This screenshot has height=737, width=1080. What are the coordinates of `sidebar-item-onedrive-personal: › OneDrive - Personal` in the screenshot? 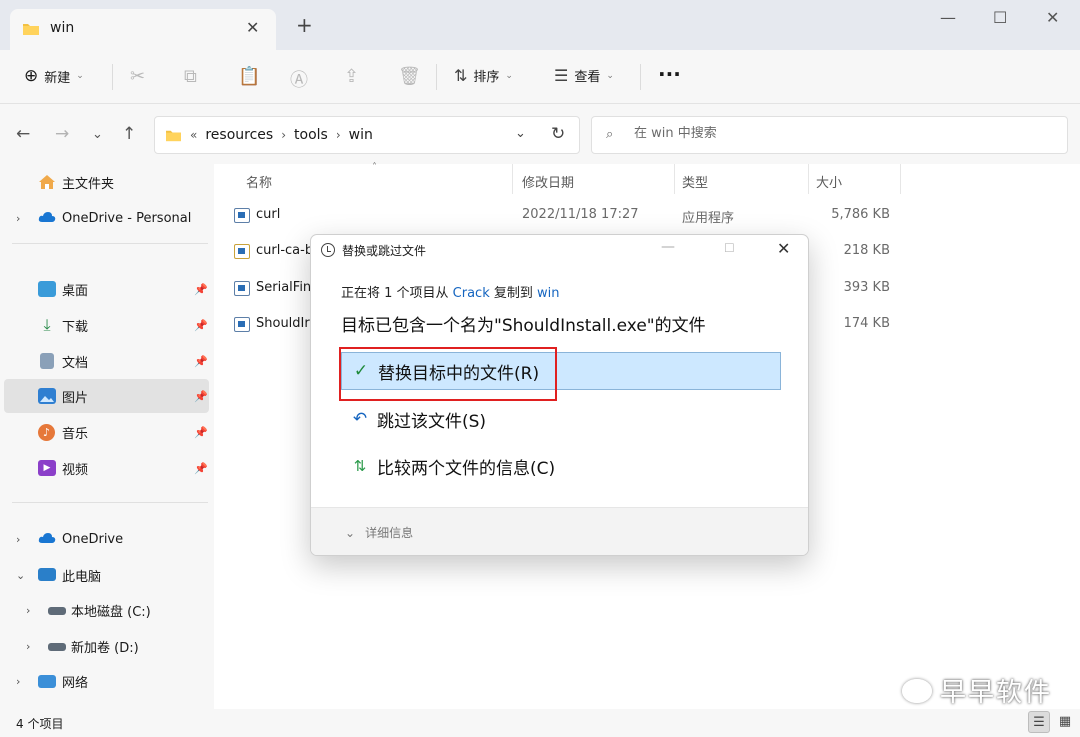 It's located at (106, 218).